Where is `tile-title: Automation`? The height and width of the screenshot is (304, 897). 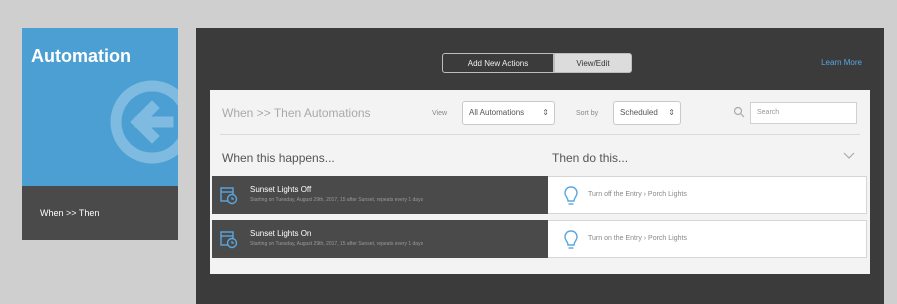
tile-title: Automation is located at coordinates (81, 56).